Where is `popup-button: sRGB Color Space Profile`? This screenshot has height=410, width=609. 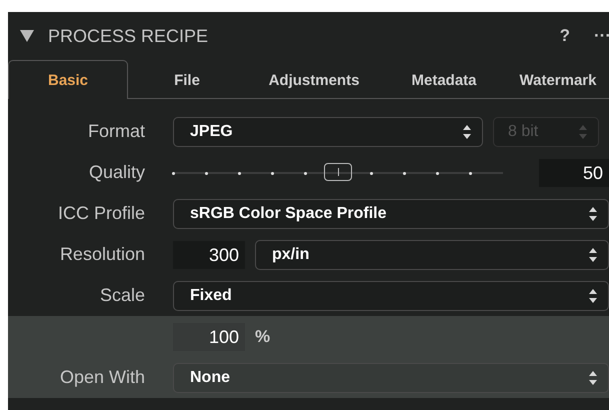 popup-button: sRGB Color Space Profile is located at coordinates (391, 213).